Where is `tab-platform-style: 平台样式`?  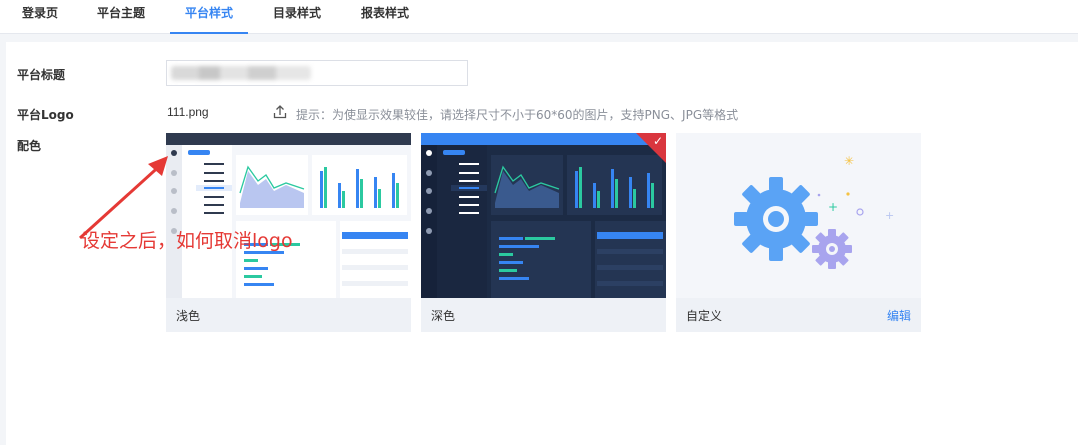
tab-platform-style: 平台样式 is located at coordinates (209, 17).